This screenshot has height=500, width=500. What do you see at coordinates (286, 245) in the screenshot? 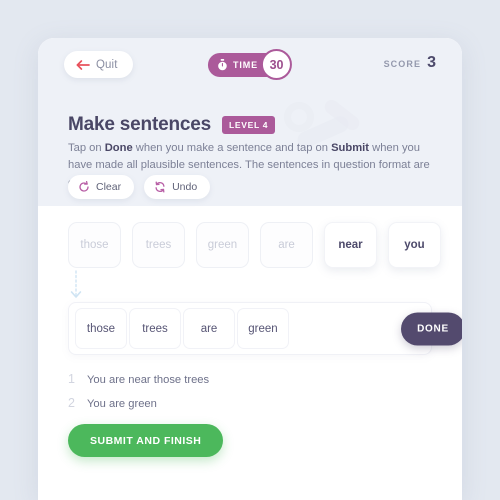
I see `word-tile: are` at bounding box center [286, 245].